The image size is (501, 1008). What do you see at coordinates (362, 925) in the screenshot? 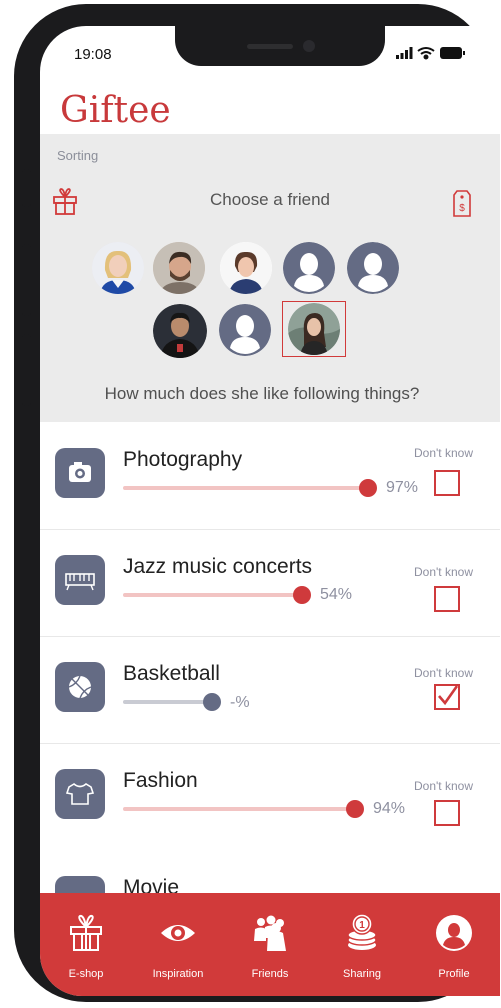
I see `svg-text: 1` at bounding box center [362, 925].